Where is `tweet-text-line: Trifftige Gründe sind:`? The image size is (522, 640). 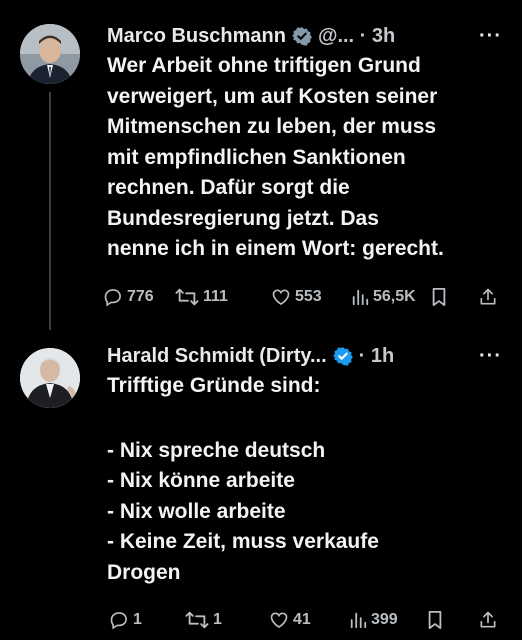 tweet-text-line: Trifftige Gründe sind: is located at coordinates (214, 385).